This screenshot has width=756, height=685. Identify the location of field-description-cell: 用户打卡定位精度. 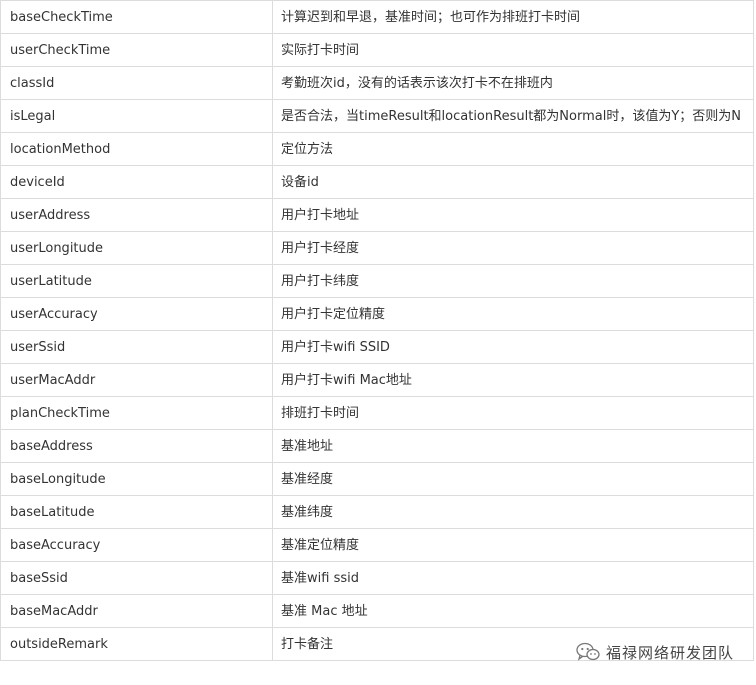
(513, 314).